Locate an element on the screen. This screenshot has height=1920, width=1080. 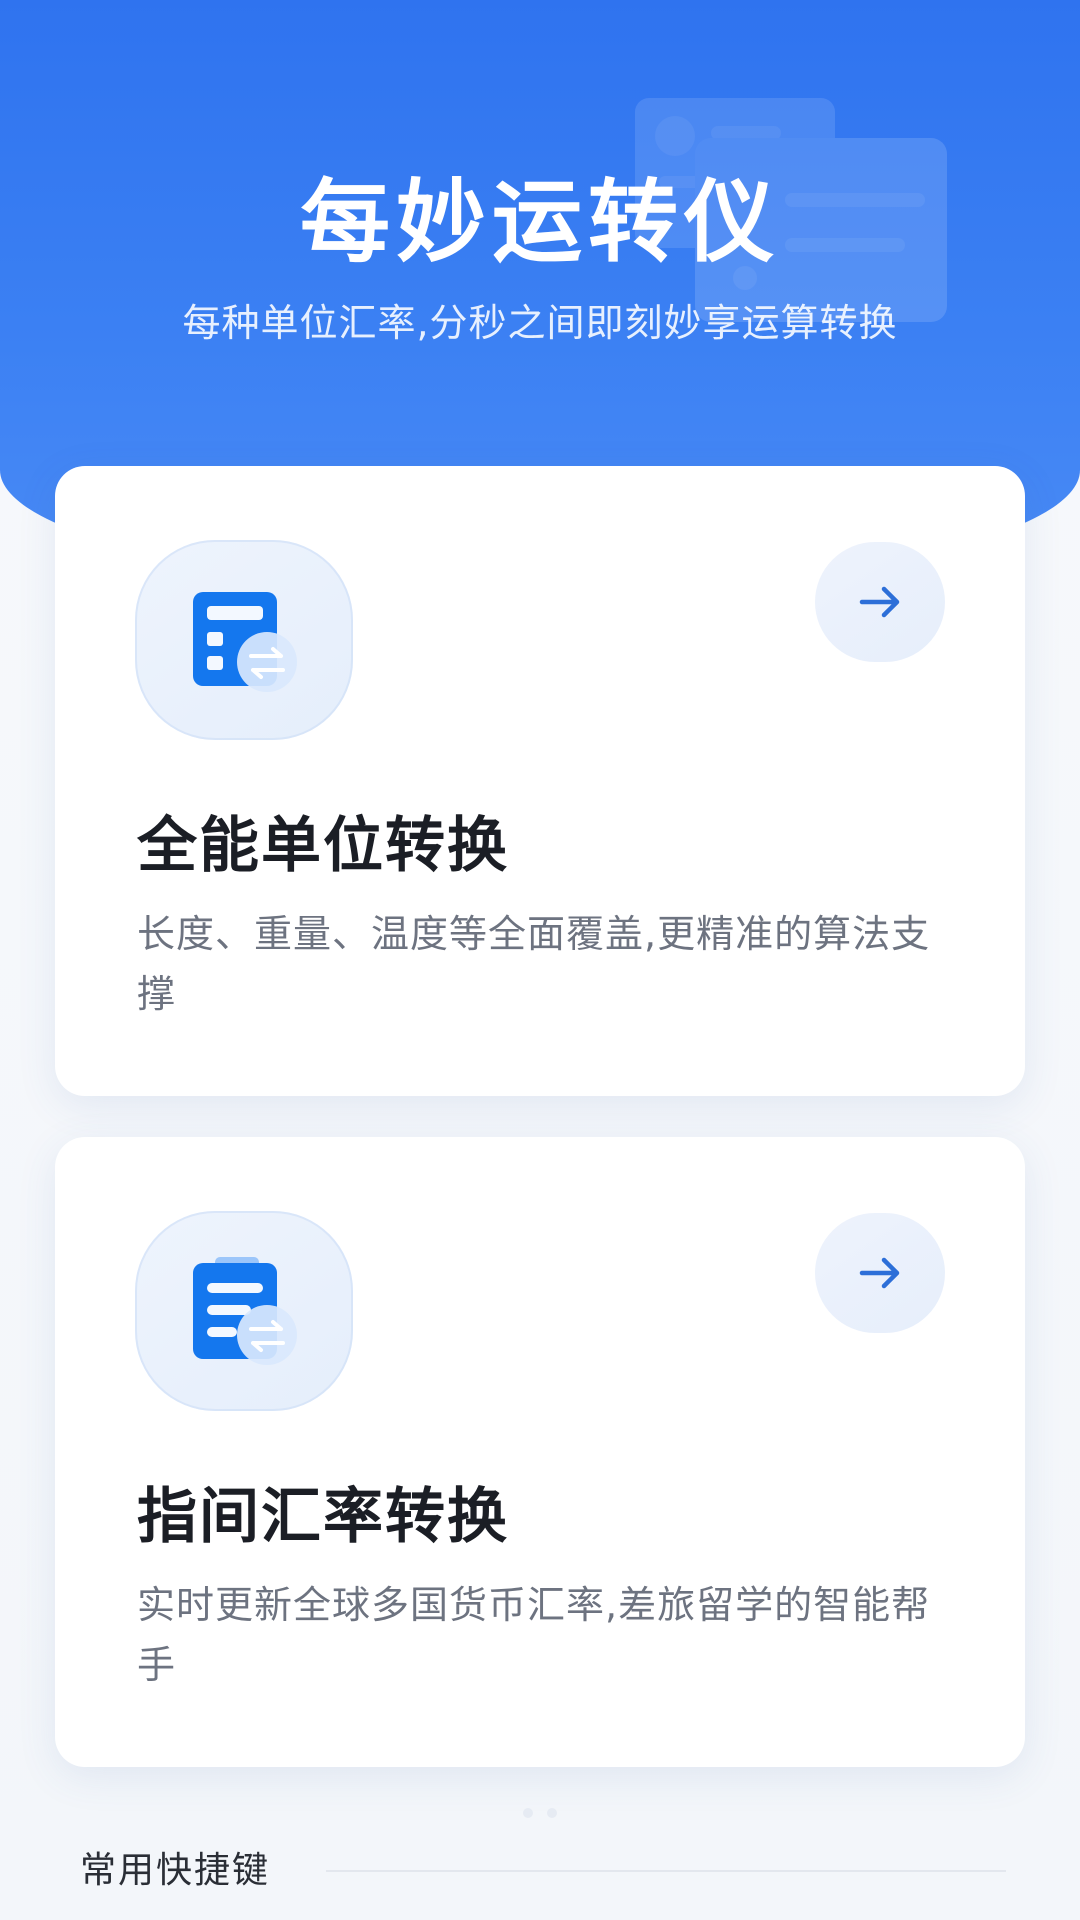
shortcuts-section-title: 常用快捷键 is located at coordinates (175, 1870).